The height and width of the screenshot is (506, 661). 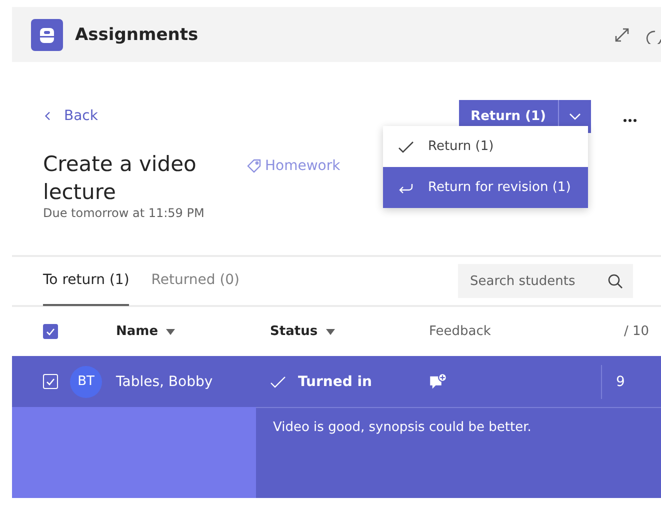 What do you see at coordinates (250, 116) in the screenshot?
I see `back-link: Back` at bounding box center [250, 116].